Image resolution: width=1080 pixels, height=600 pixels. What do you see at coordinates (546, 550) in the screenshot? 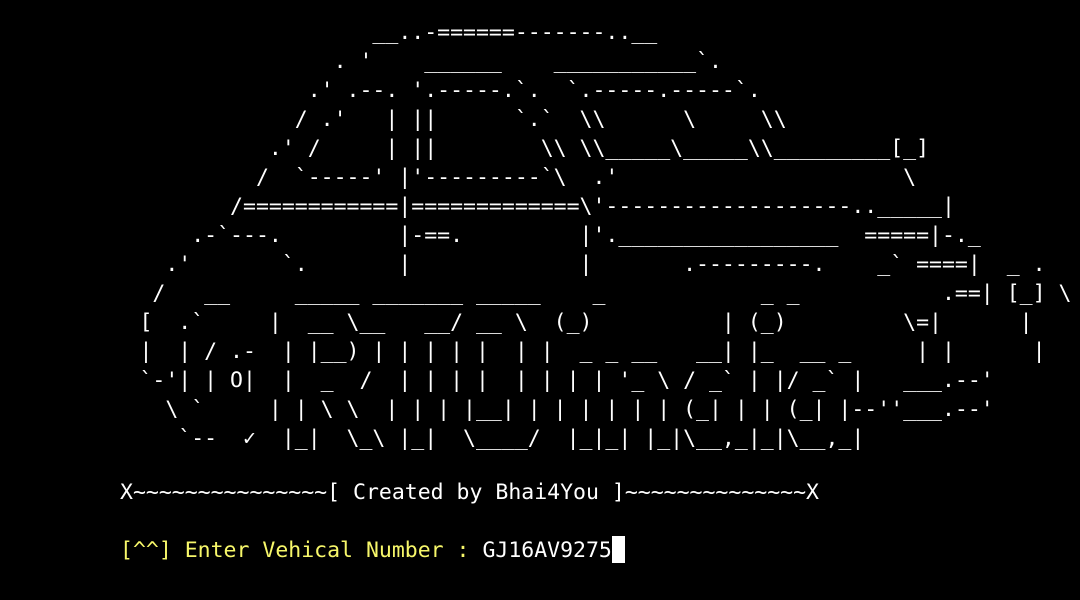
I see `vehicle-number-input: GJ16AV9275` at bounding box center [546, 550].